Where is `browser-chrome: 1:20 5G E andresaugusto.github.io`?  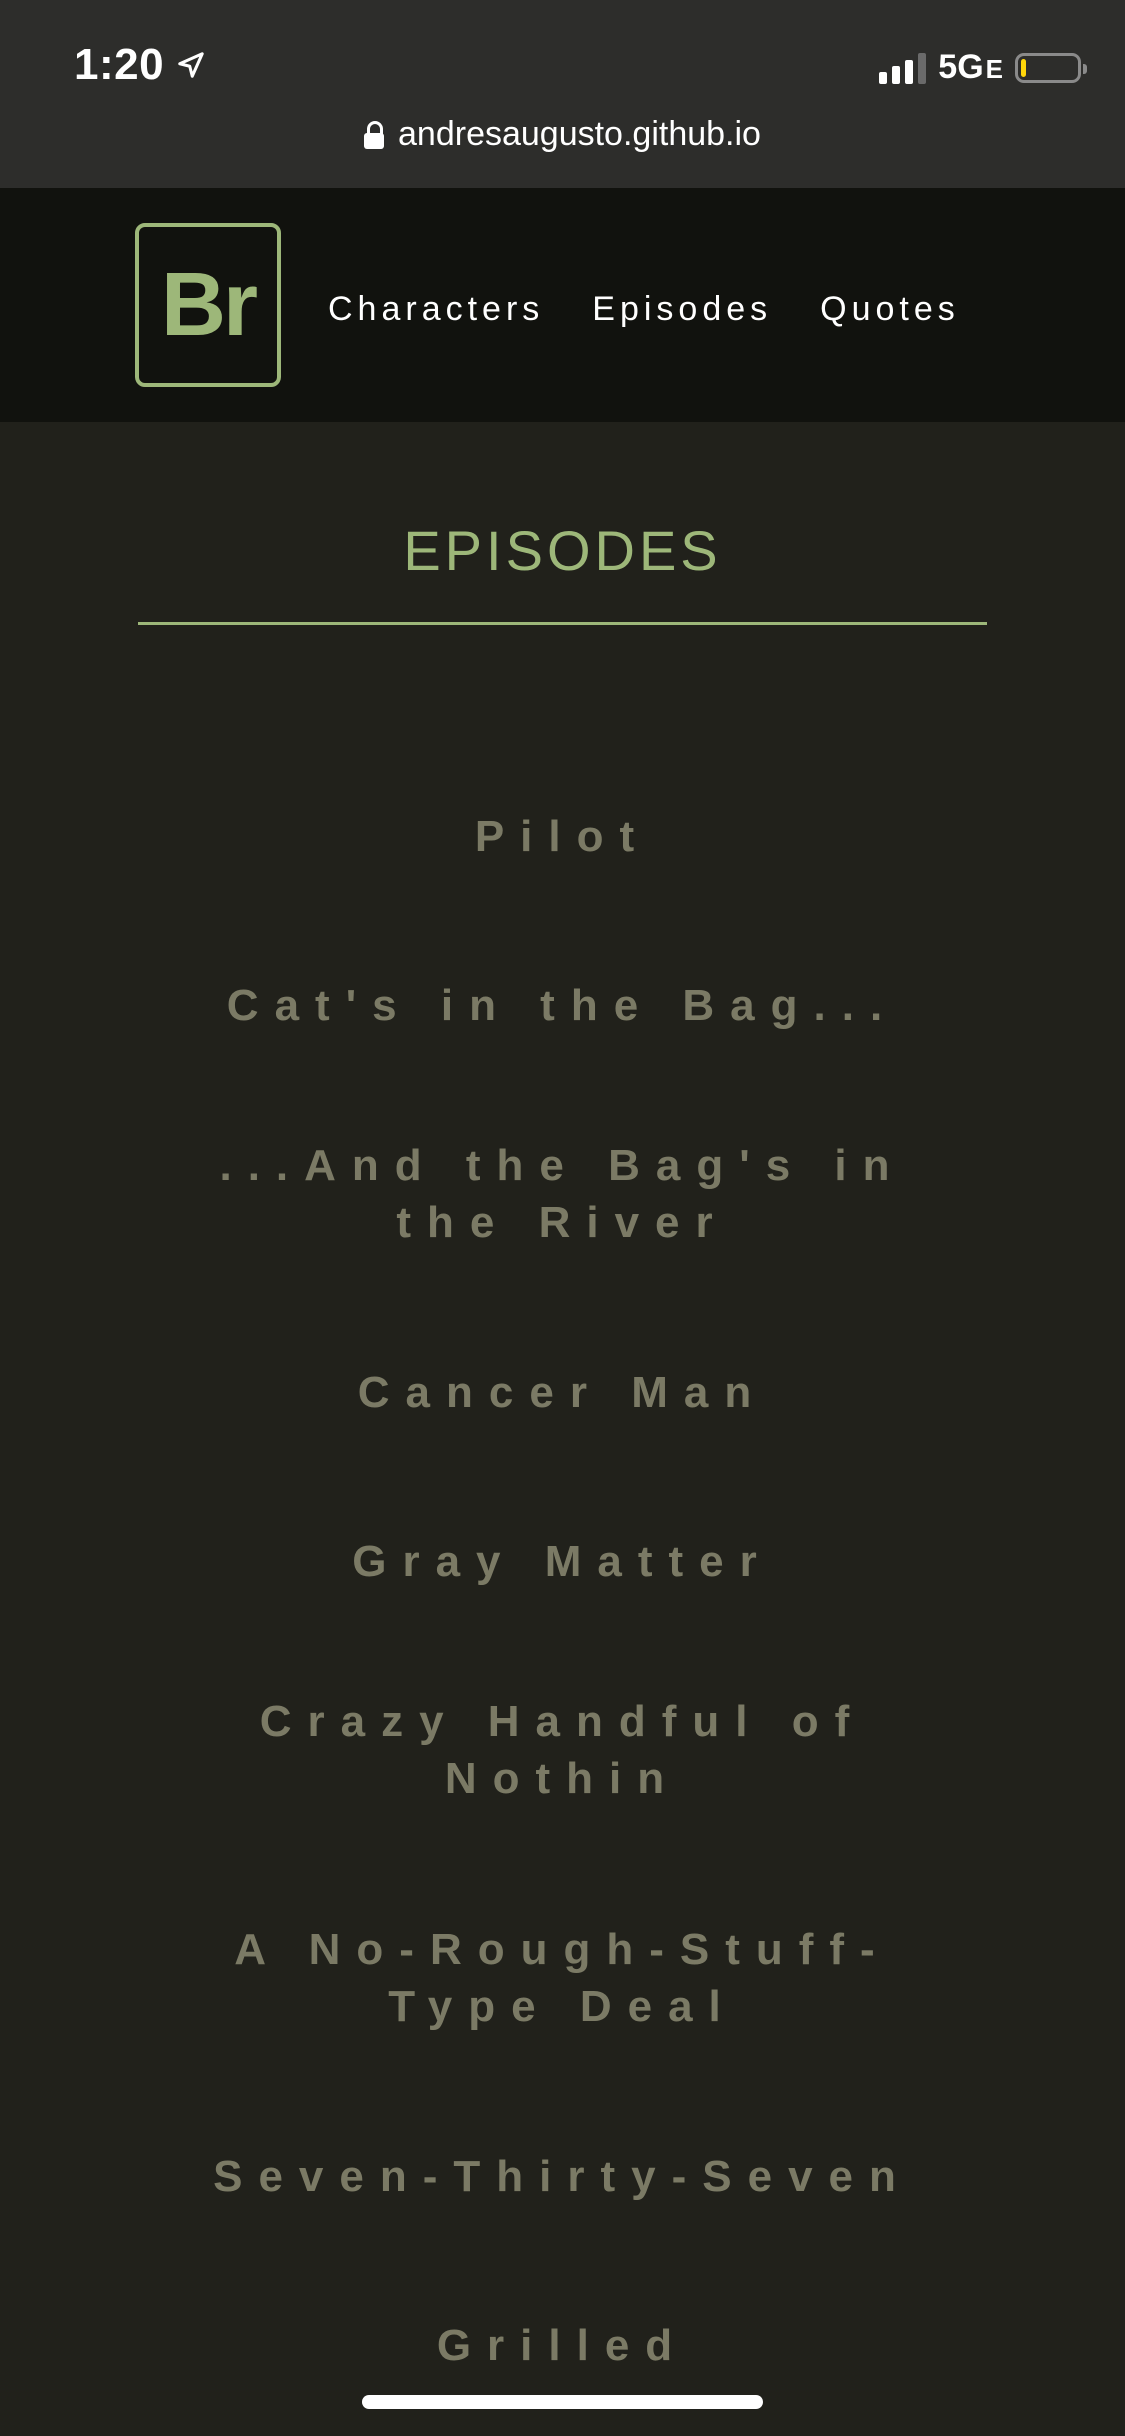 browser-chrome: 1:20 5G E andresaugusto.github.io is located at coordinates (562, 94).